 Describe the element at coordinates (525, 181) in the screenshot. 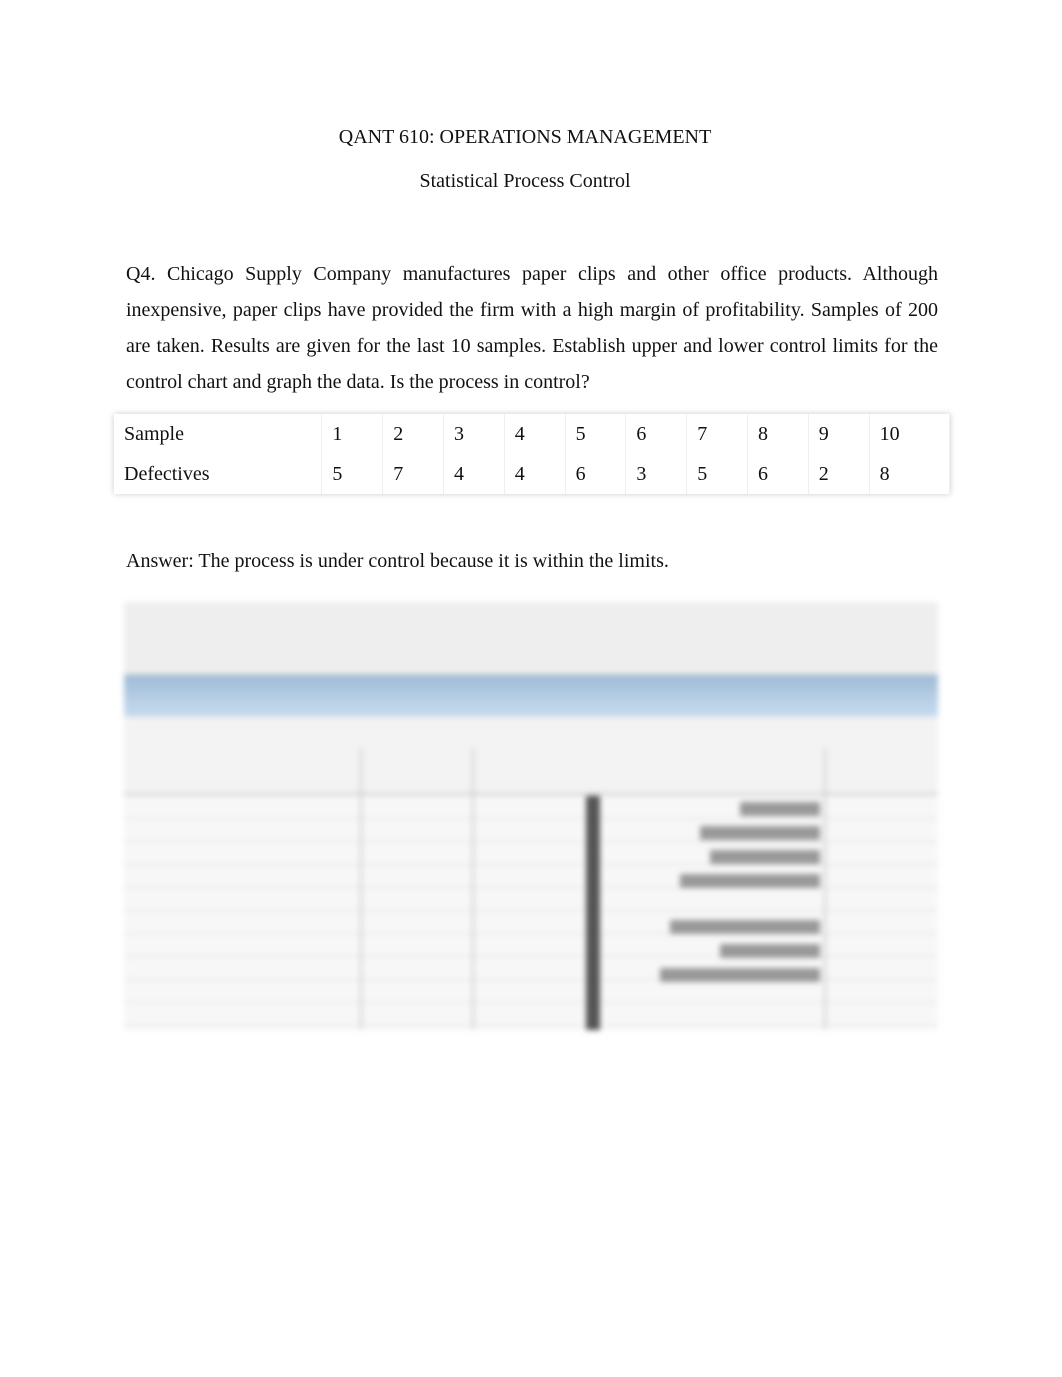

I see `topic-title: Statistical Process Control` at that location.